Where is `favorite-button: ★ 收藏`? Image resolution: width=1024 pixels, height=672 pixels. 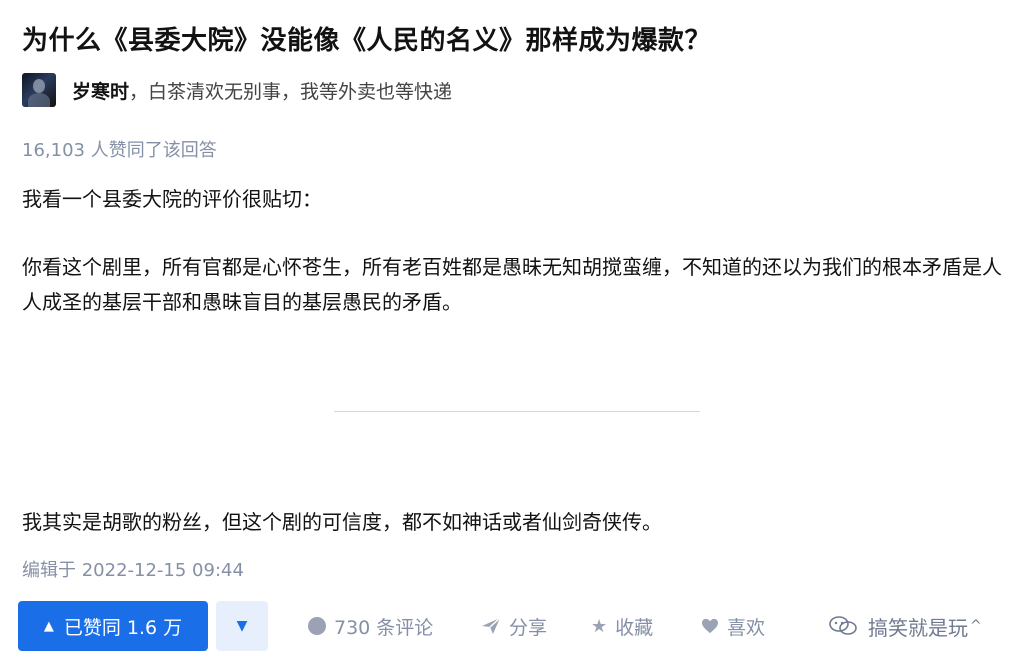 favorite-button: ★ 收藏 is located at coordinates (622, 626).